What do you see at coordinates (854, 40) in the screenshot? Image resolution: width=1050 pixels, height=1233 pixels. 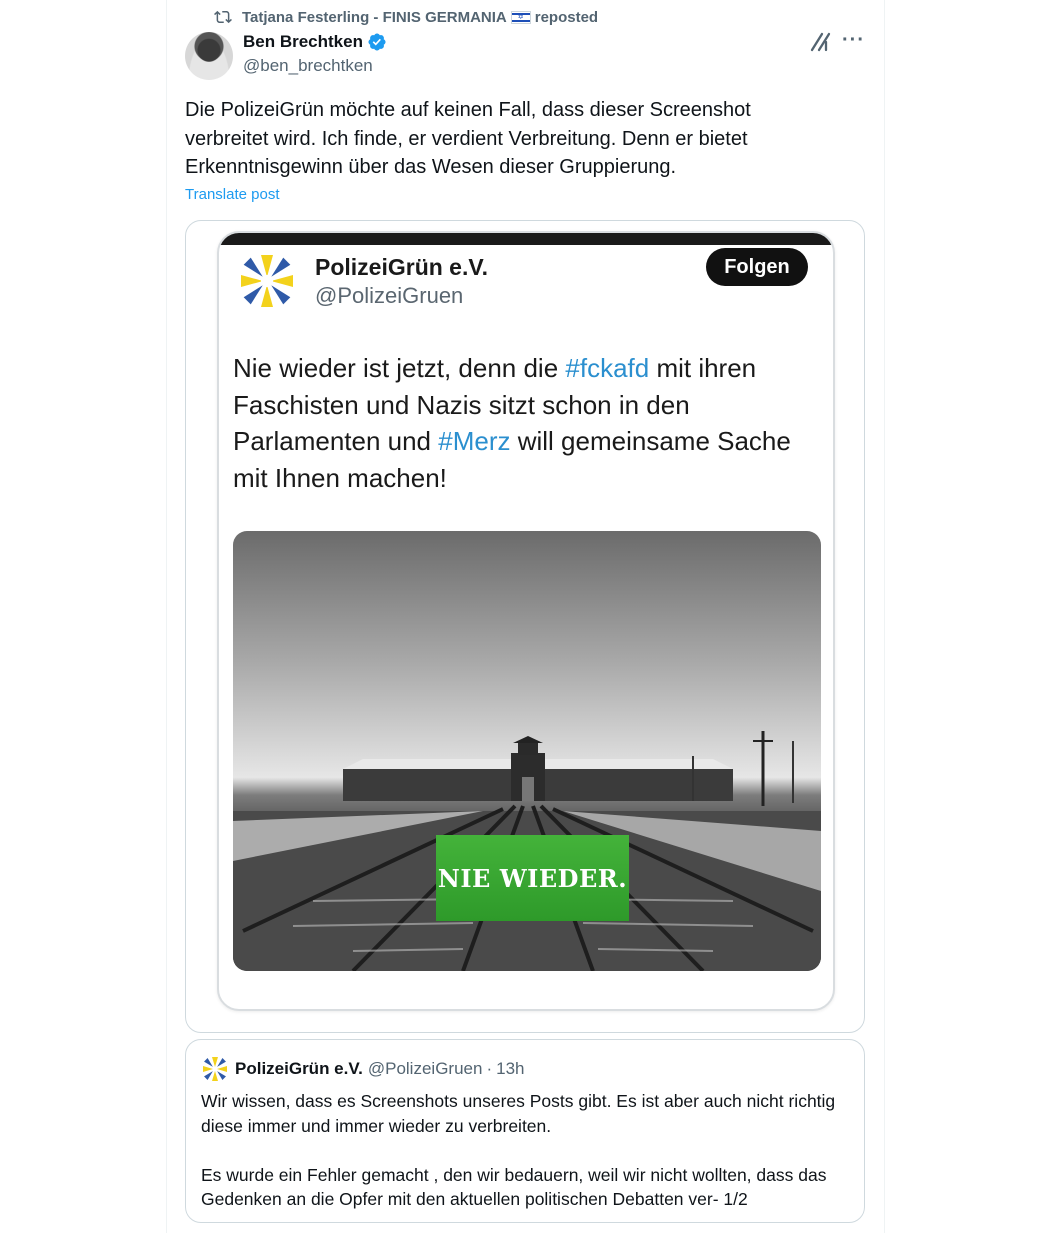 I see `more-options-icon: ···` at bounding box center [854, 40].